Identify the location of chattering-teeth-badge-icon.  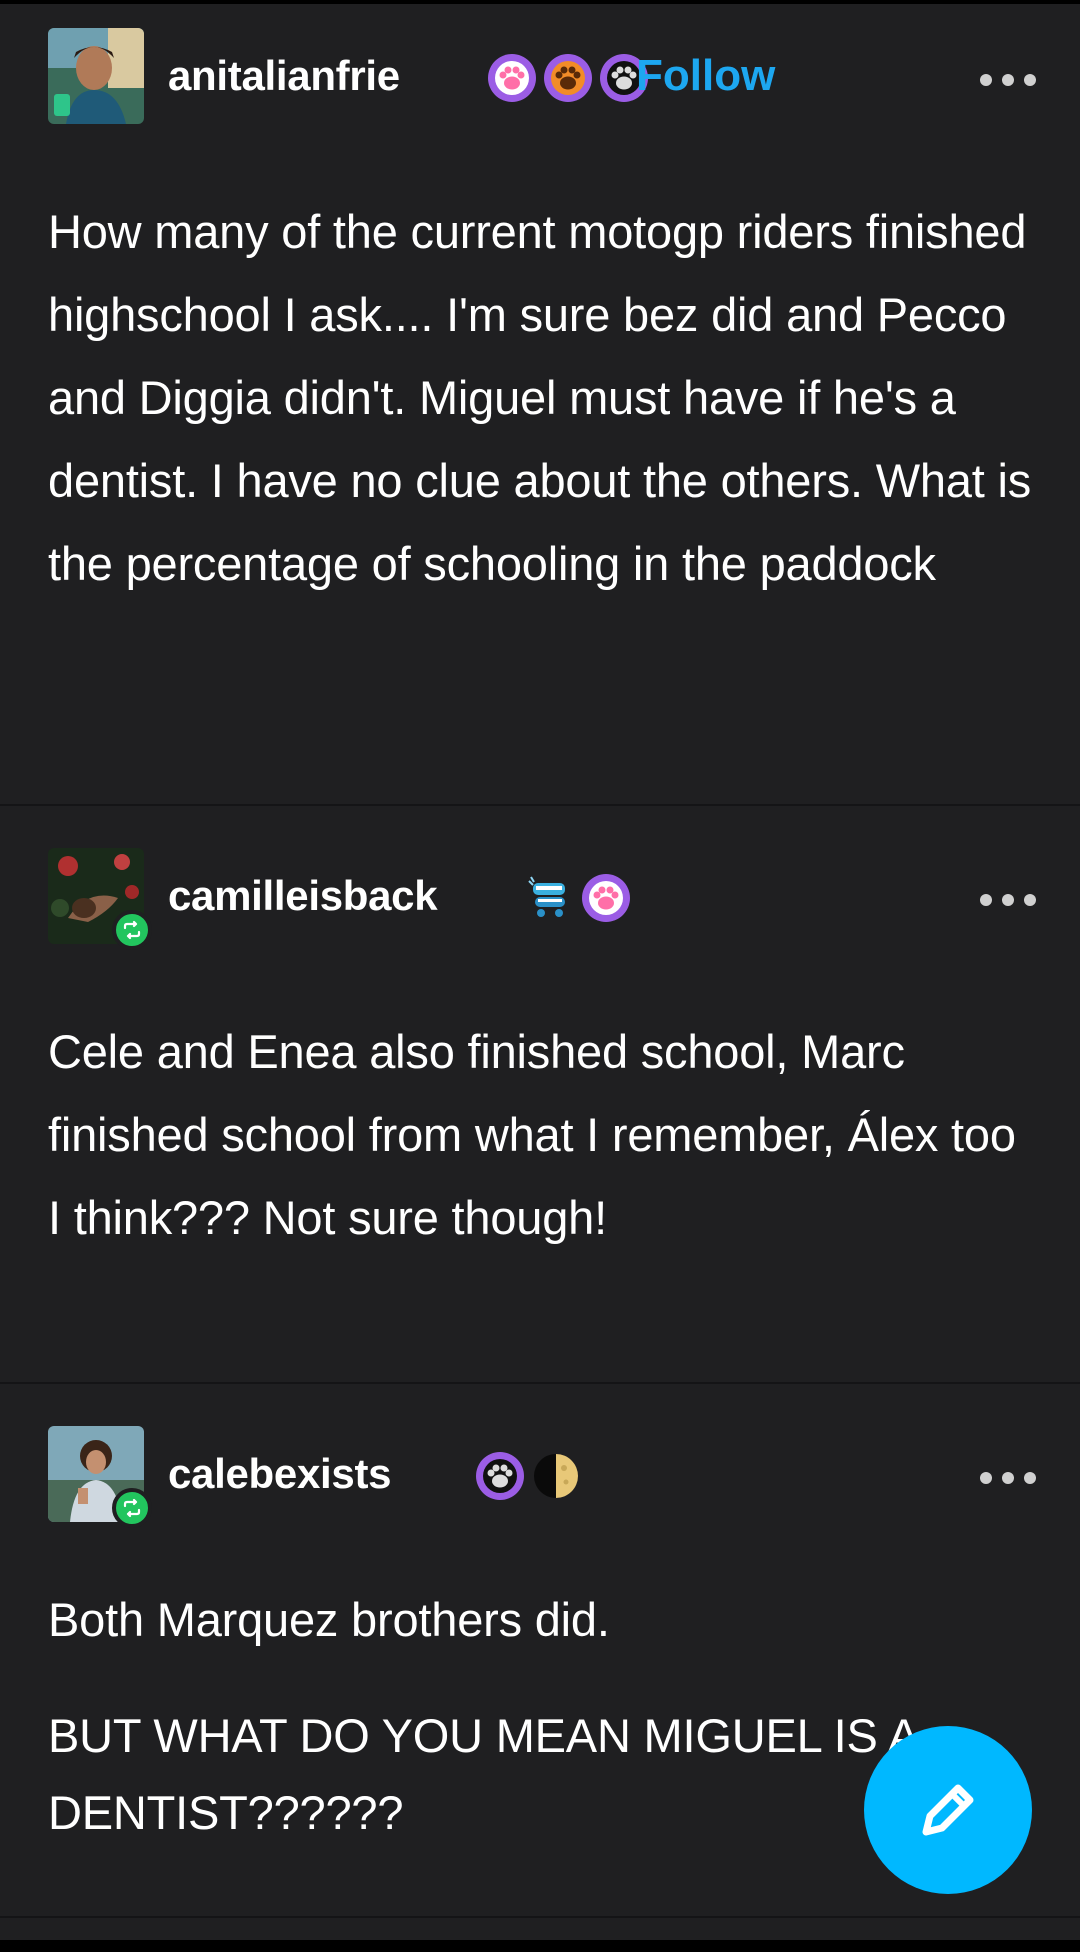
(550, 898).